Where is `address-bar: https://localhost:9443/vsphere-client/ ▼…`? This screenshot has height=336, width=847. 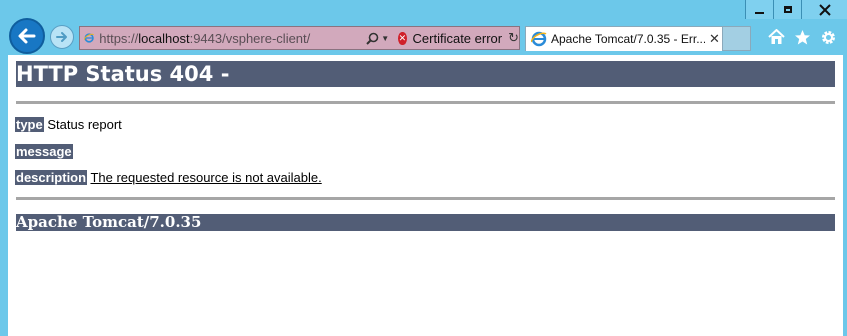
address-bar: https://localhost:9443/vsphere-client/ ▼… is located at coordinates (299, 38).